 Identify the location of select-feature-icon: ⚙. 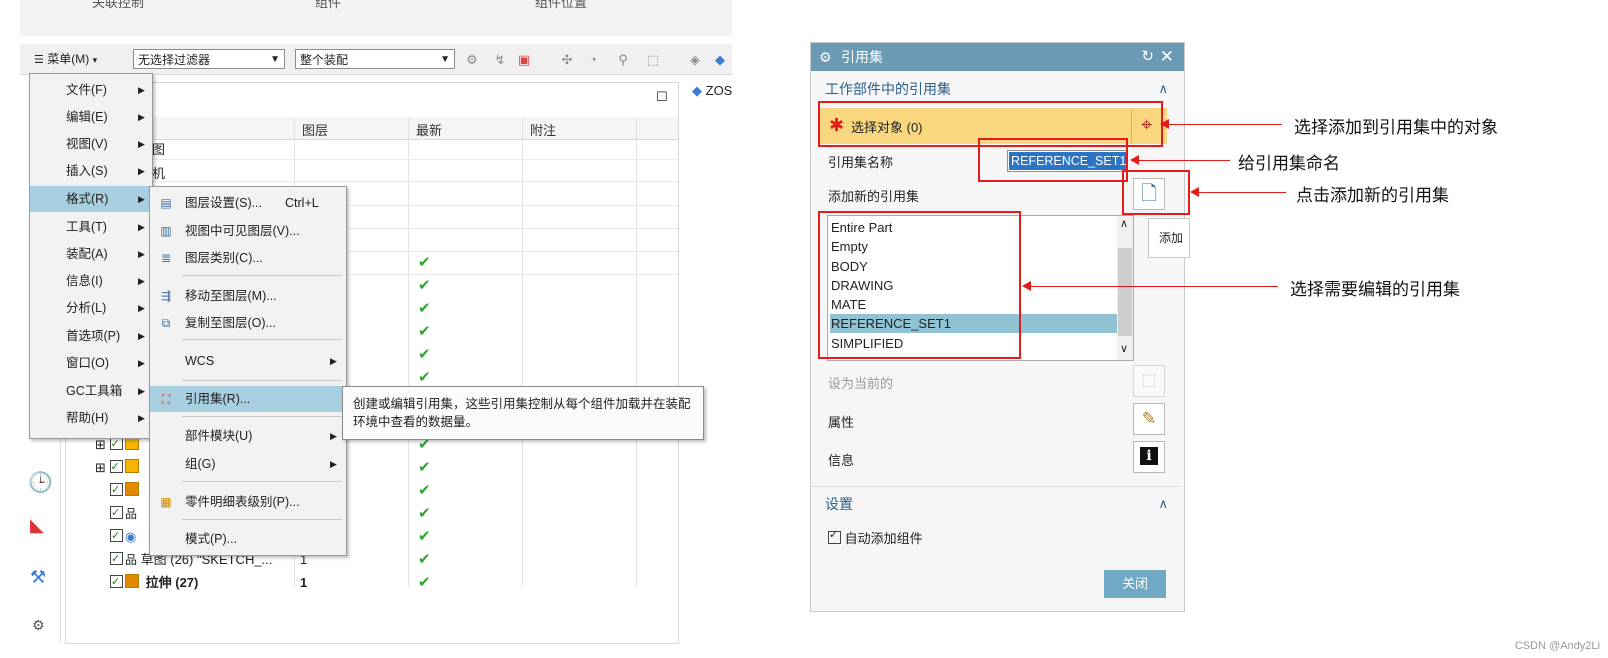
(472, 60).